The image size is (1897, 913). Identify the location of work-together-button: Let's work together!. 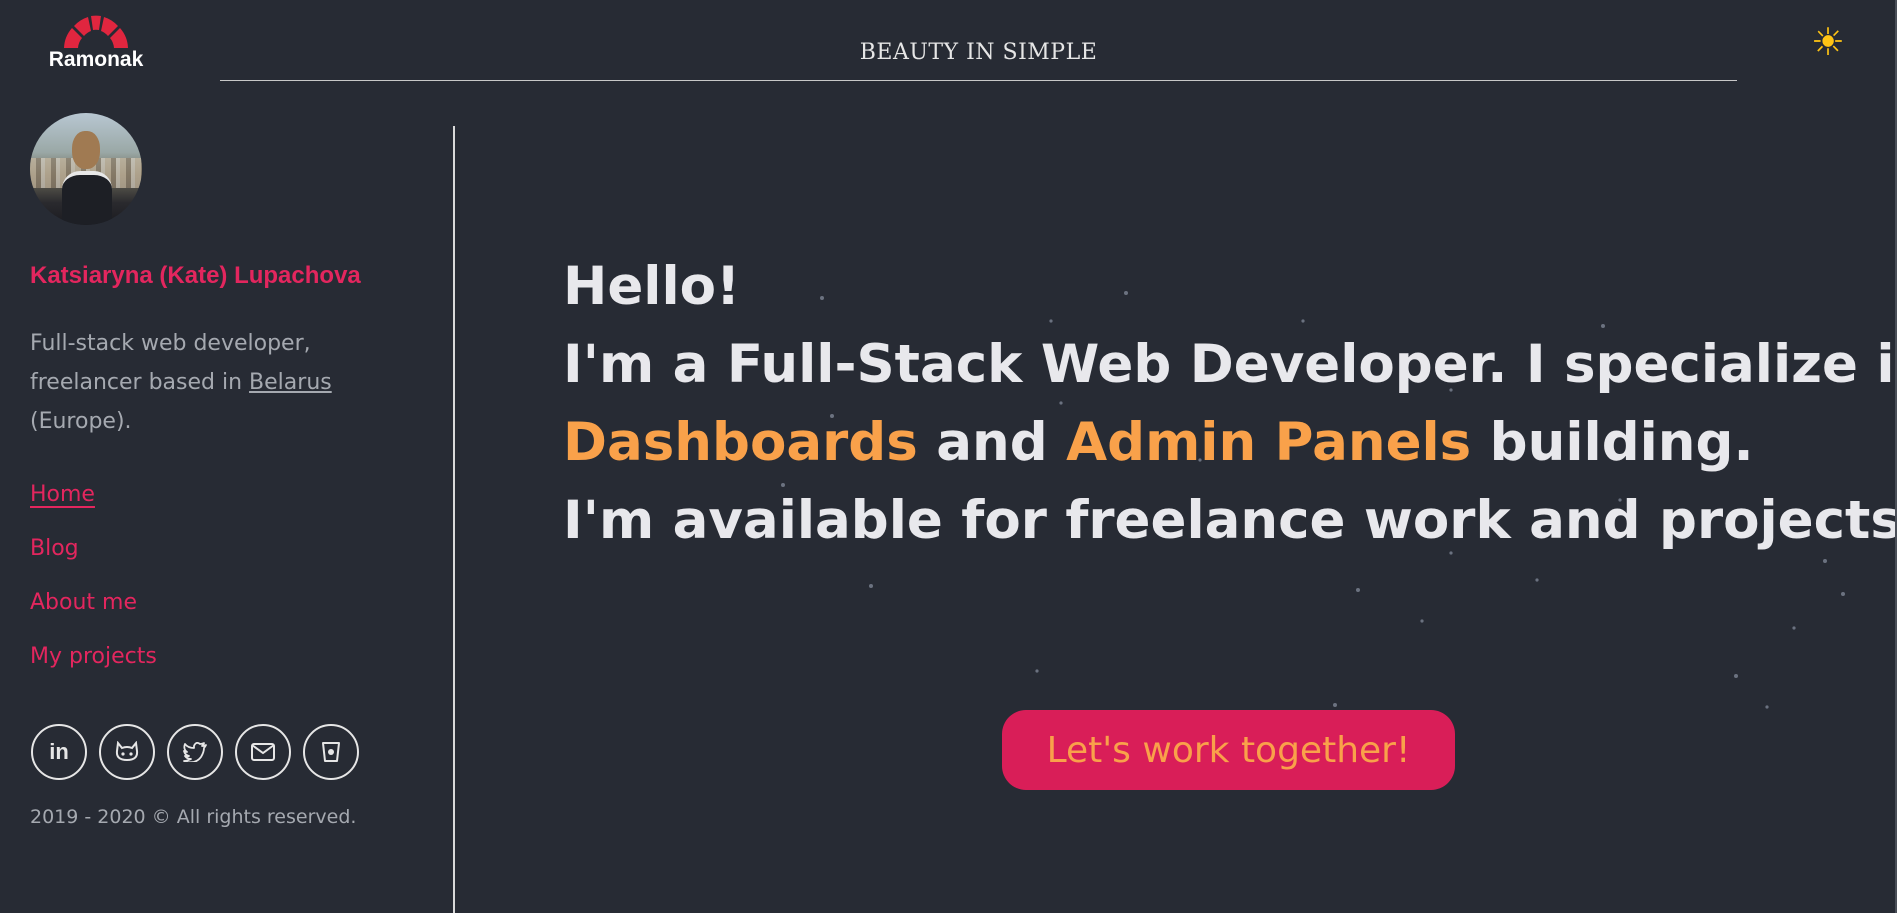
(1228, 750).